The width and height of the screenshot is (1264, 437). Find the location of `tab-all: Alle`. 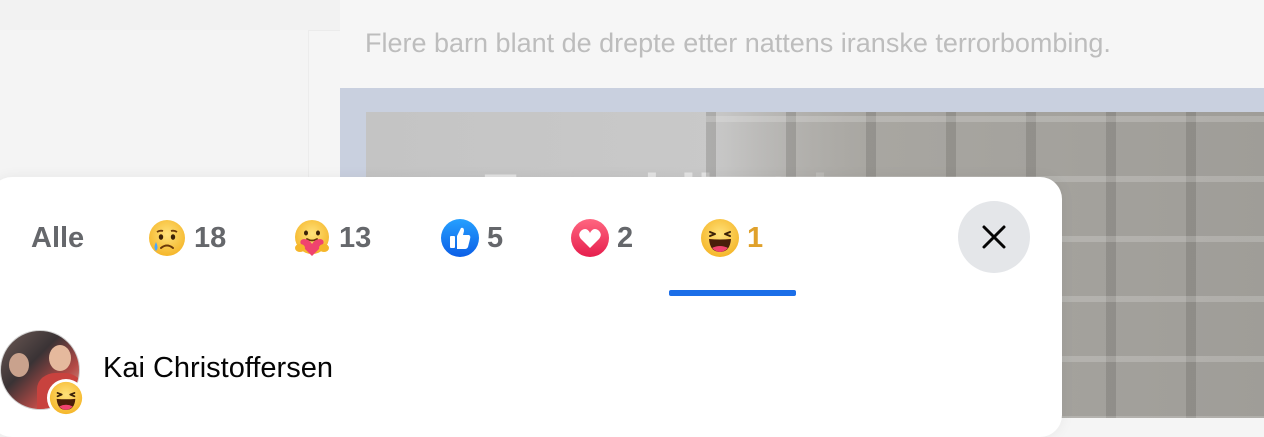

tab-all: Alle is located at coordinates (57, 238).